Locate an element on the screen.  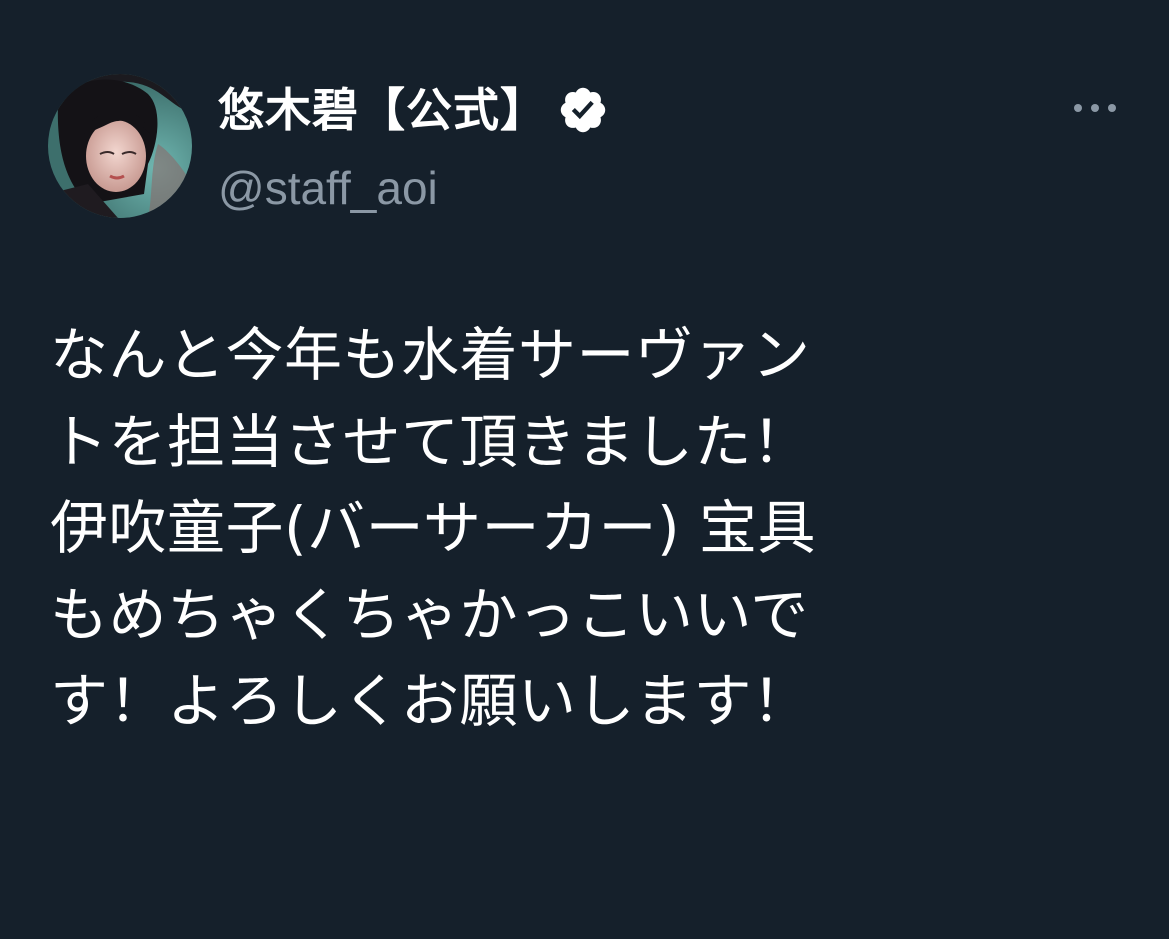
tweet-text-line: なんと今年も水着サーヴァン is located at coordinates (430, 355).